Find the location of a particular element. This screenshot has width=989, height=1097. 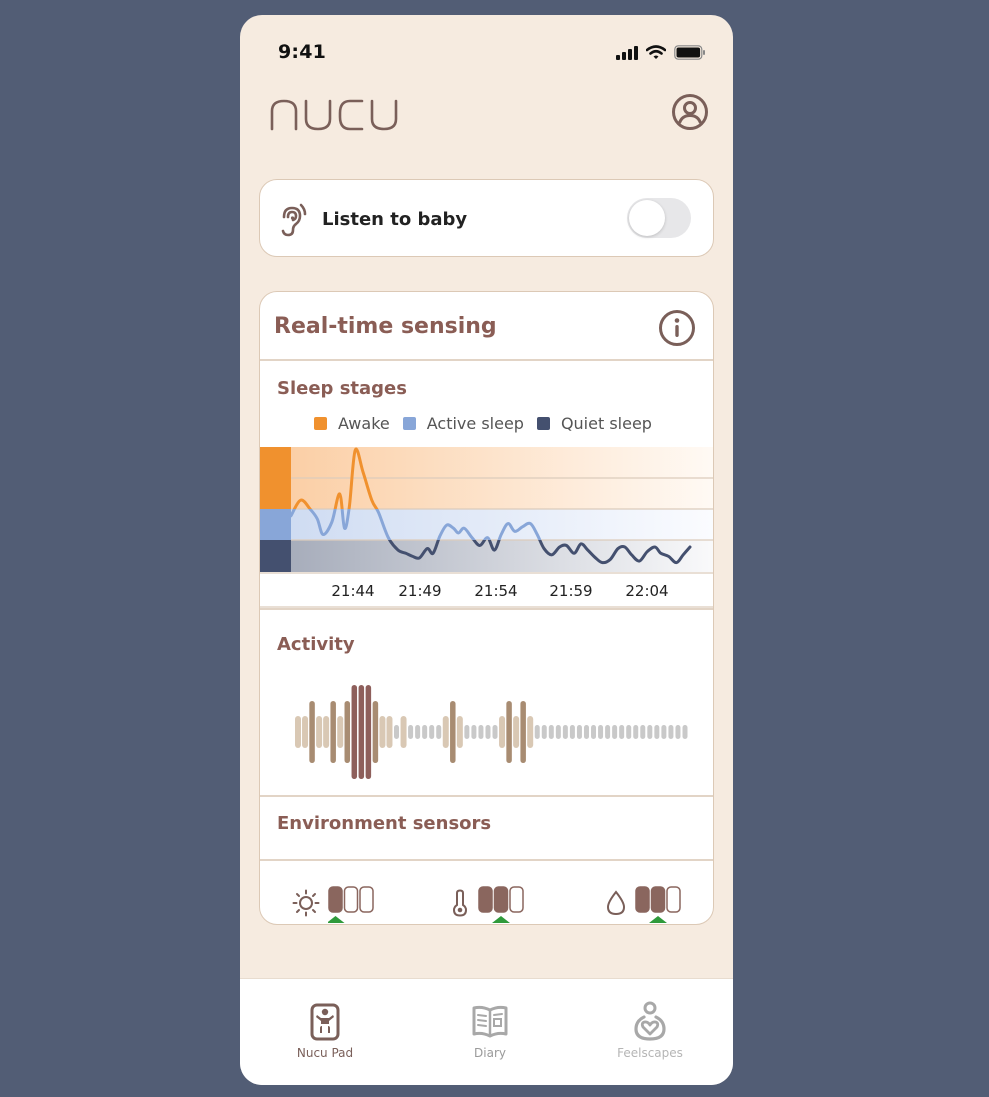

legend-item-active-sleep: Active sleep is located at coordinates (463, 423).